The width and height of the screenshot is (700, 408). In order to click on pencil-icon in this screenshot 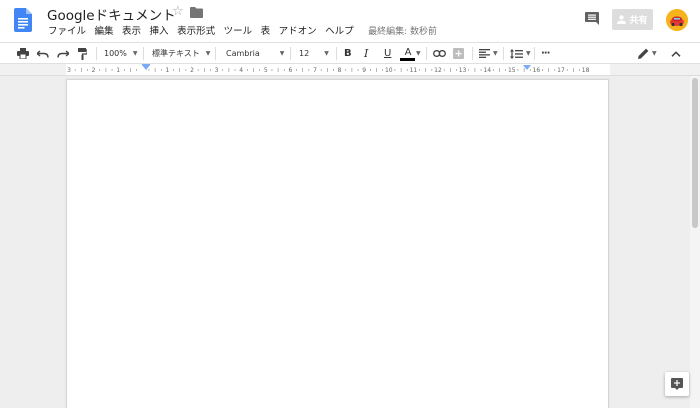, I will do `click(643, 53)`.